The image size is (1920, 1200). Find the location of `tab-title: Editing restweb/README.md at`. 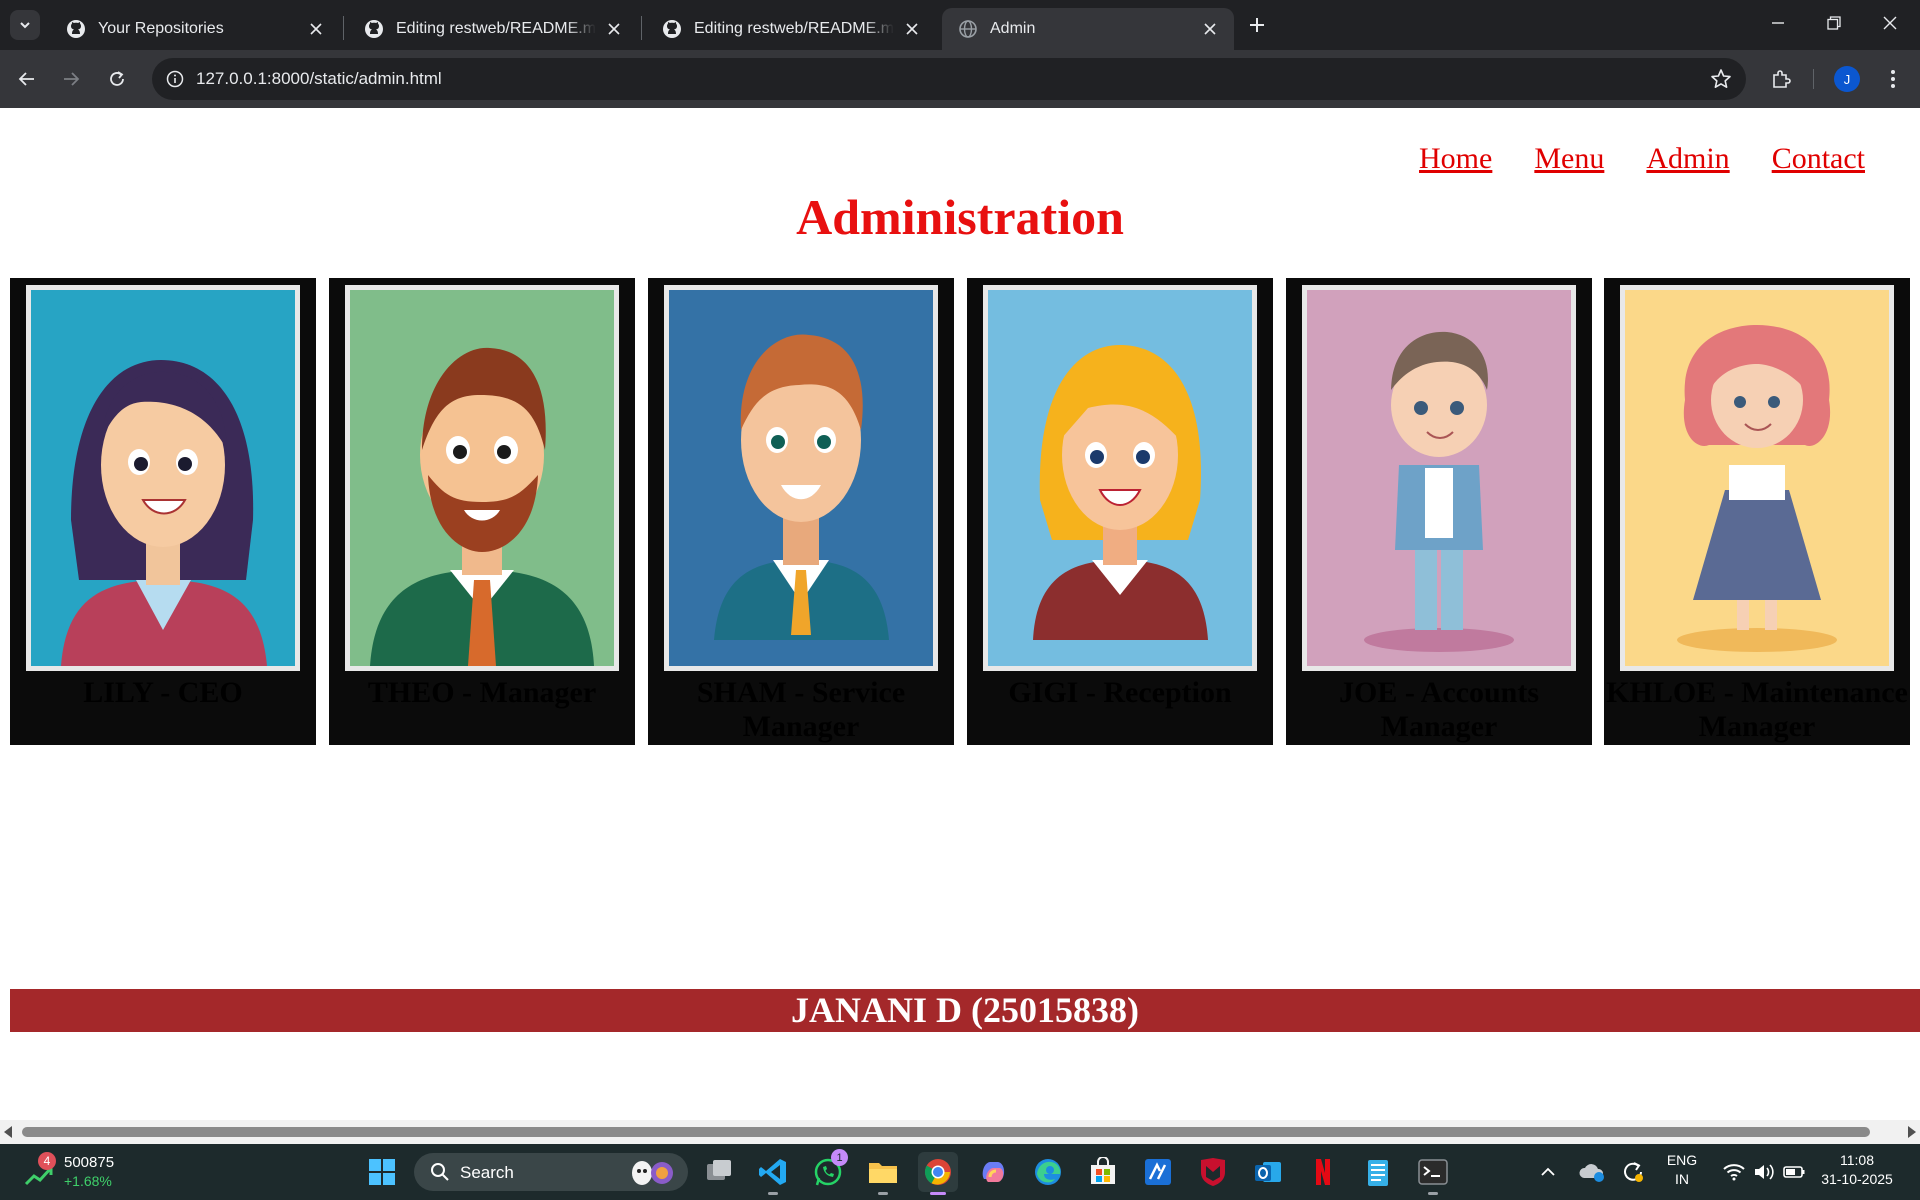

tab-title: Editing restweb/README.md at is located at coordinates (496, 28).